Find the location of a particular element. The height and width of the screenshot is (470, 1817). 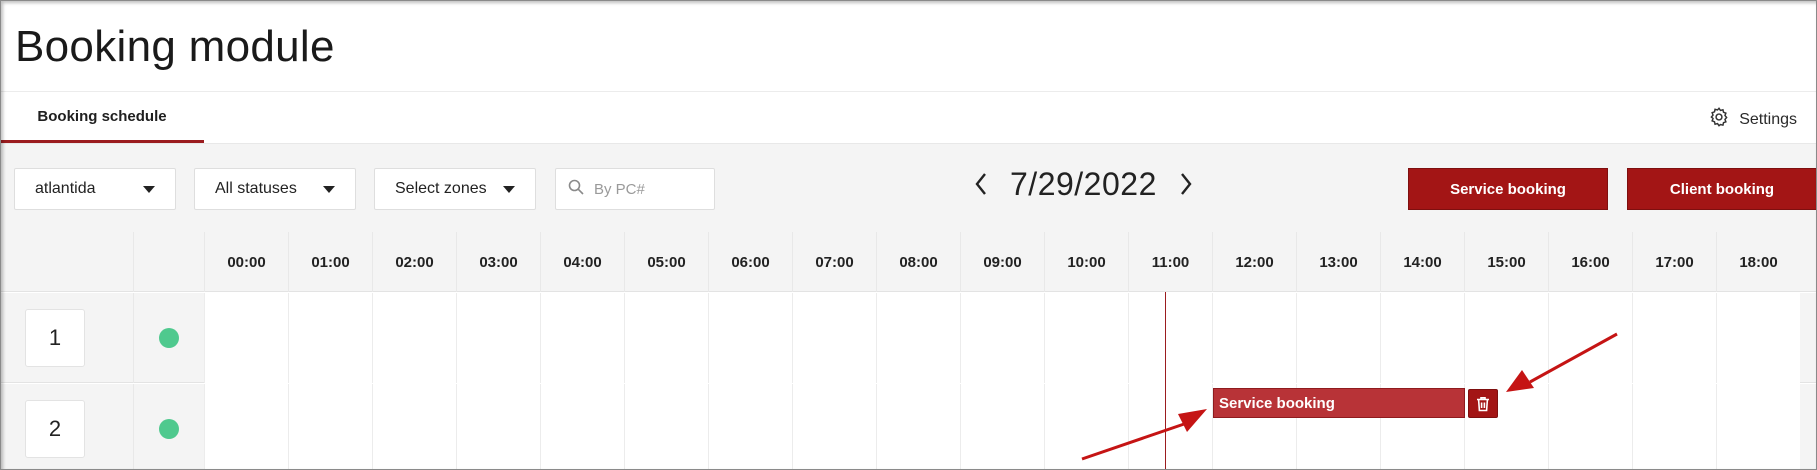

next-day-button is located at coordinates (1186, 184).